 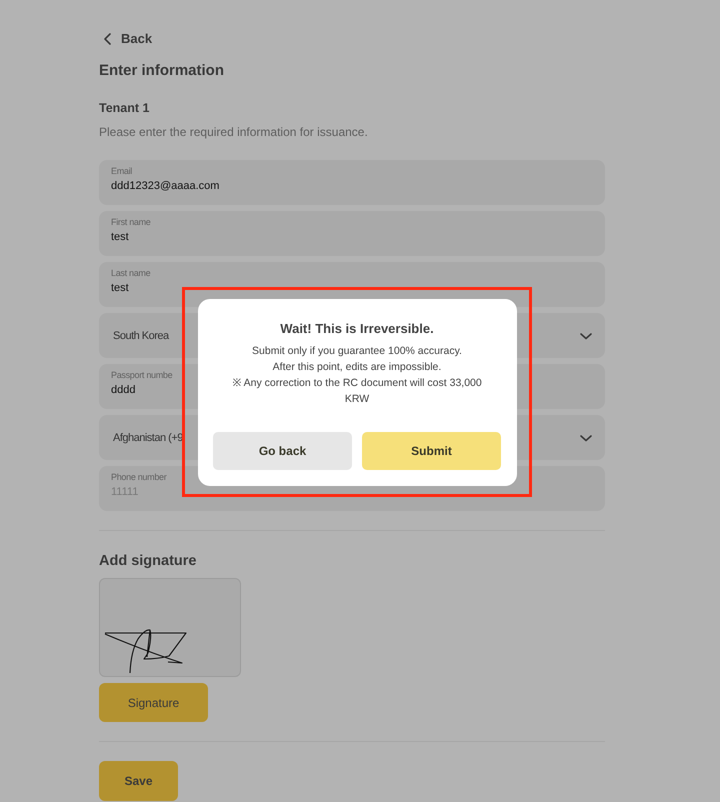 I want to click on field-label: First name, so click(x=131, y=222).